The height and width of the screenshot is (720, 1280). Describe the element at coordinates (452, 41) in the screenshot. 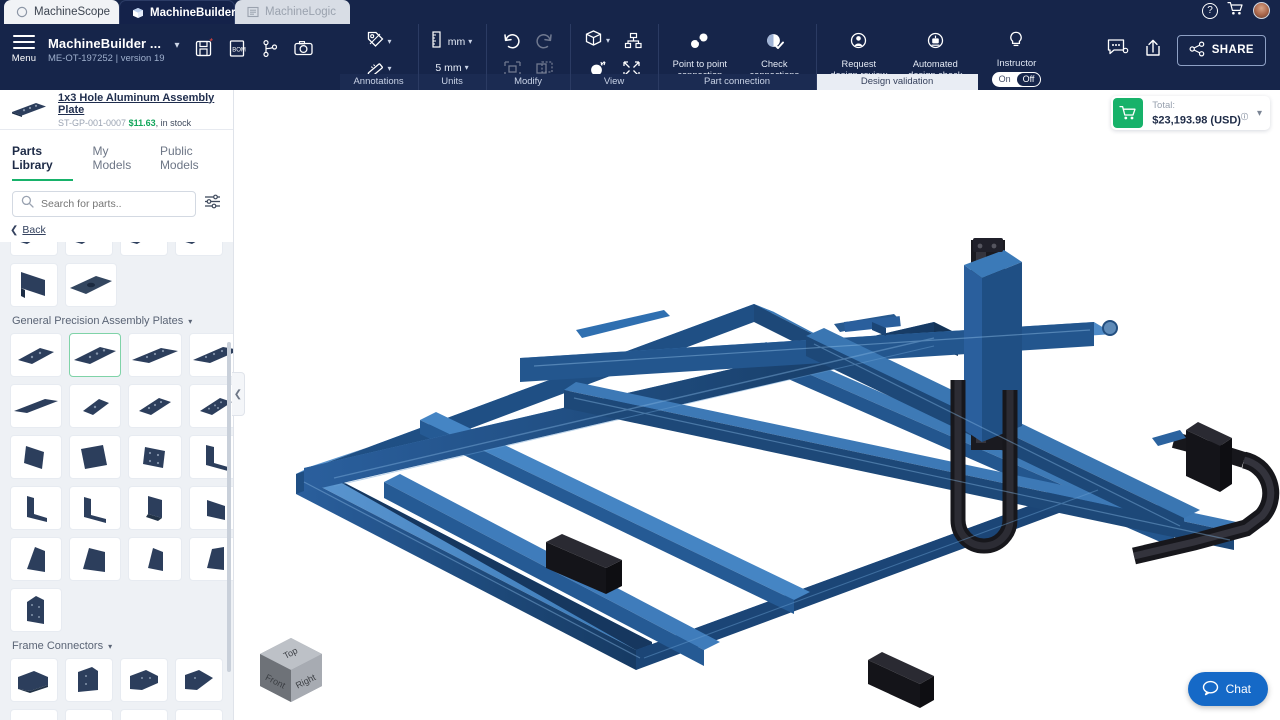

I see `unit-selector: mm ▾` at that location.